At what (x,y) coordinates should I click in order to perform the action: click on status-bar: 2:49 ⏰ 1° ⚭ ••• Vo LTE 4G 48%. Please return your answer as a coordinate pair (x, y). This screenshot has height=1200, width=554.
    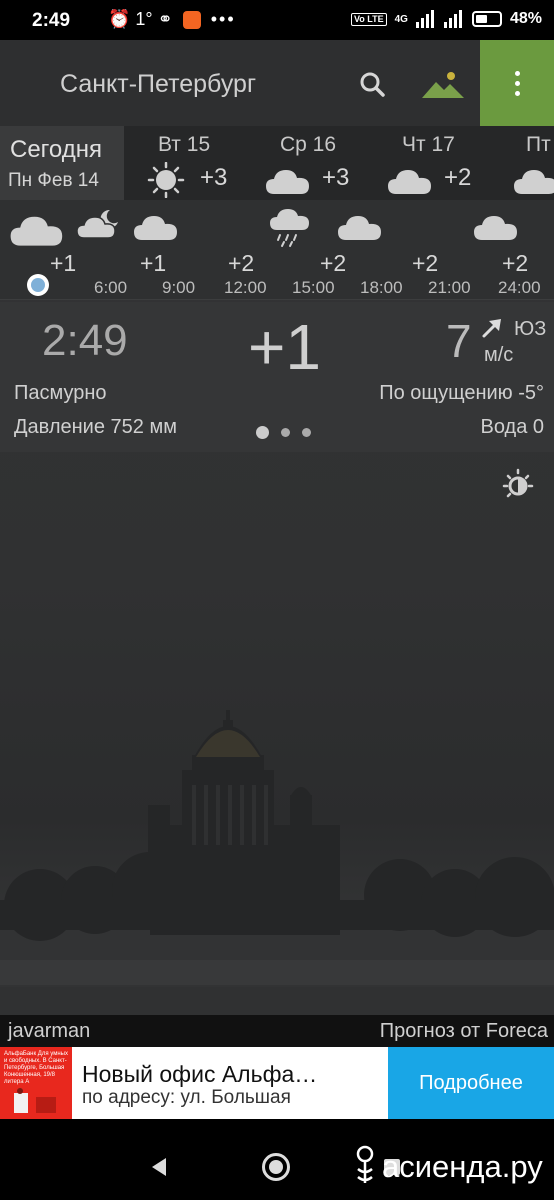
    Looking at the image, I should click on (277, 20).